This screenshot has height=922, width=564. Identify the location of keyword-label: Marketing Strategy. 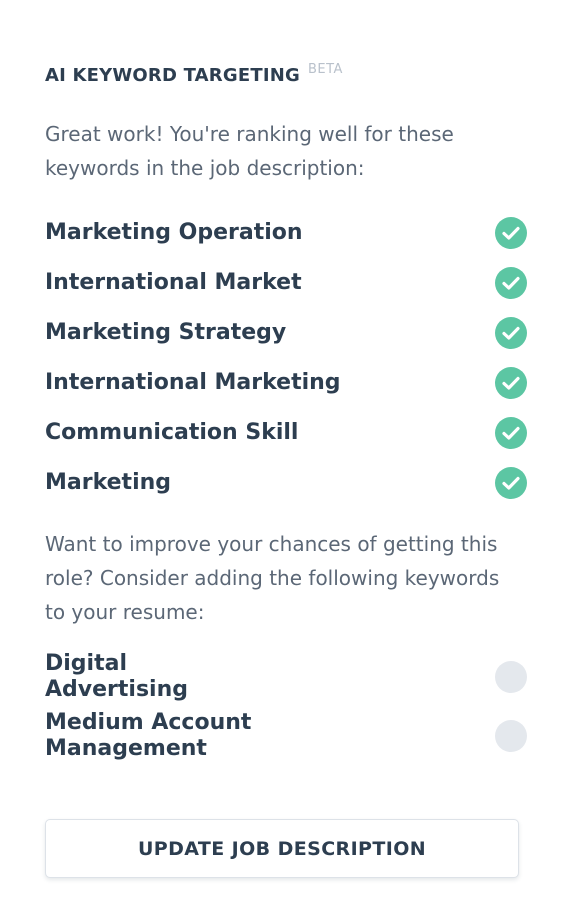
(166, 332).